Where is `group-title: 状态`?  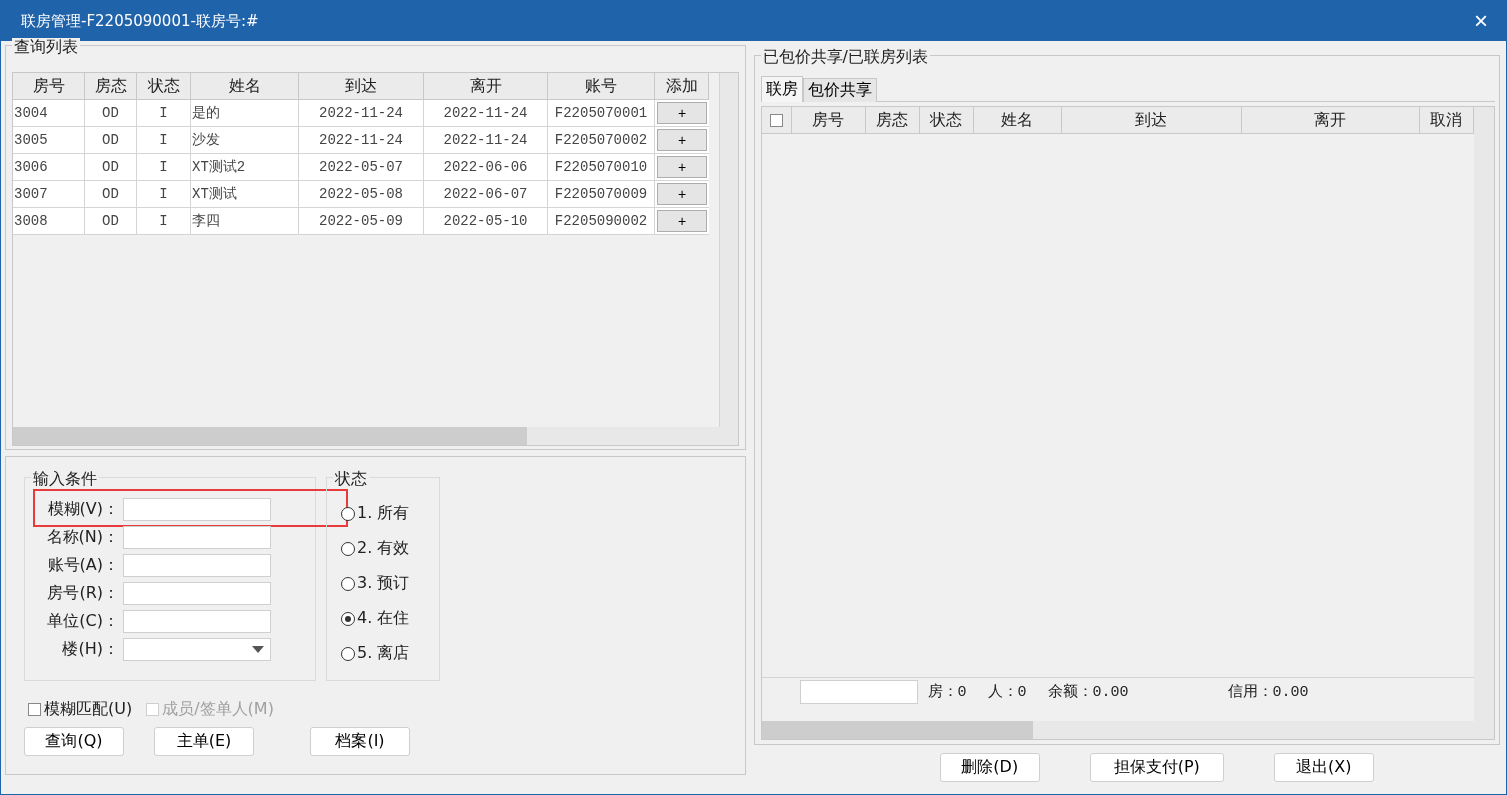
group-title: 状态 is located at coordinates (351, 479).